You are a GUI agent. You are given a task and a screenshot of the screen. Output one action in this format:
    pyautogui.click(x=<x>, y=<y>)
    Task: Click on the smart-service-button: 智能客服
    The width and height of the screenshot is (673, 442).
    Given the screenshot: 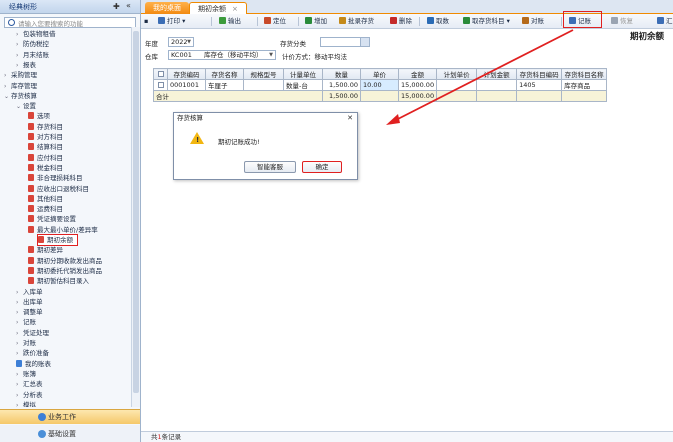 What is the action you would take?
    pyautogui.click(x=270, y=167)
    